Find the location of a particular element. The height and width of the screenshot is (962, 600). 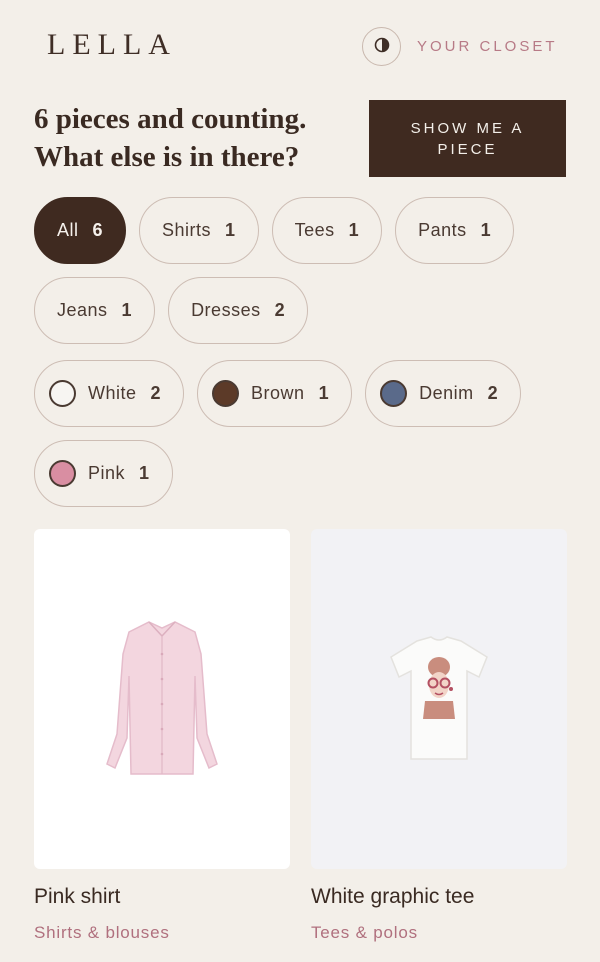

color-chip-denim: Denim 2 is located at coordinates (443, 393).